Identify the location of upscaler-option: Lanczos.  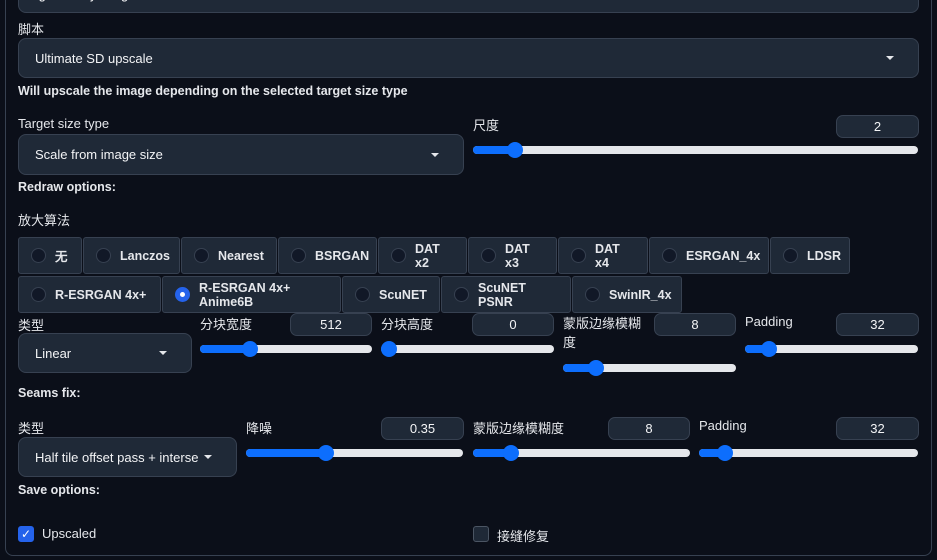
(131, 255).